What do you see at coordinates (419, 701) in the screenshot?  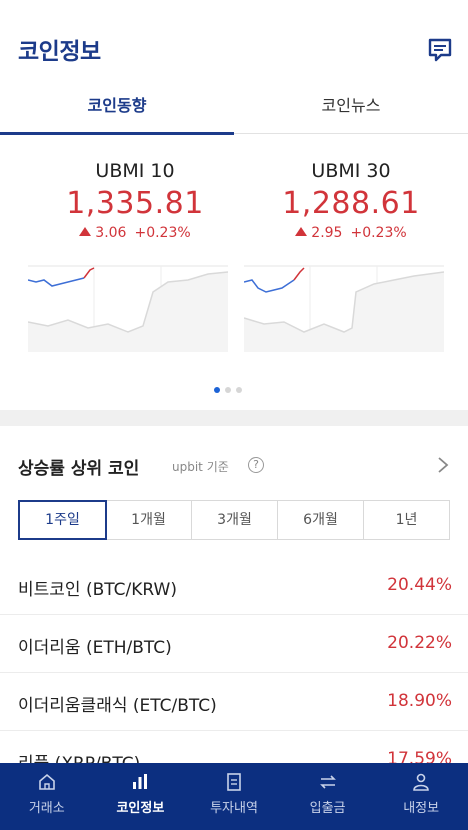 I see `coin-rate: 18.90%` at bounding box center [419, 701].